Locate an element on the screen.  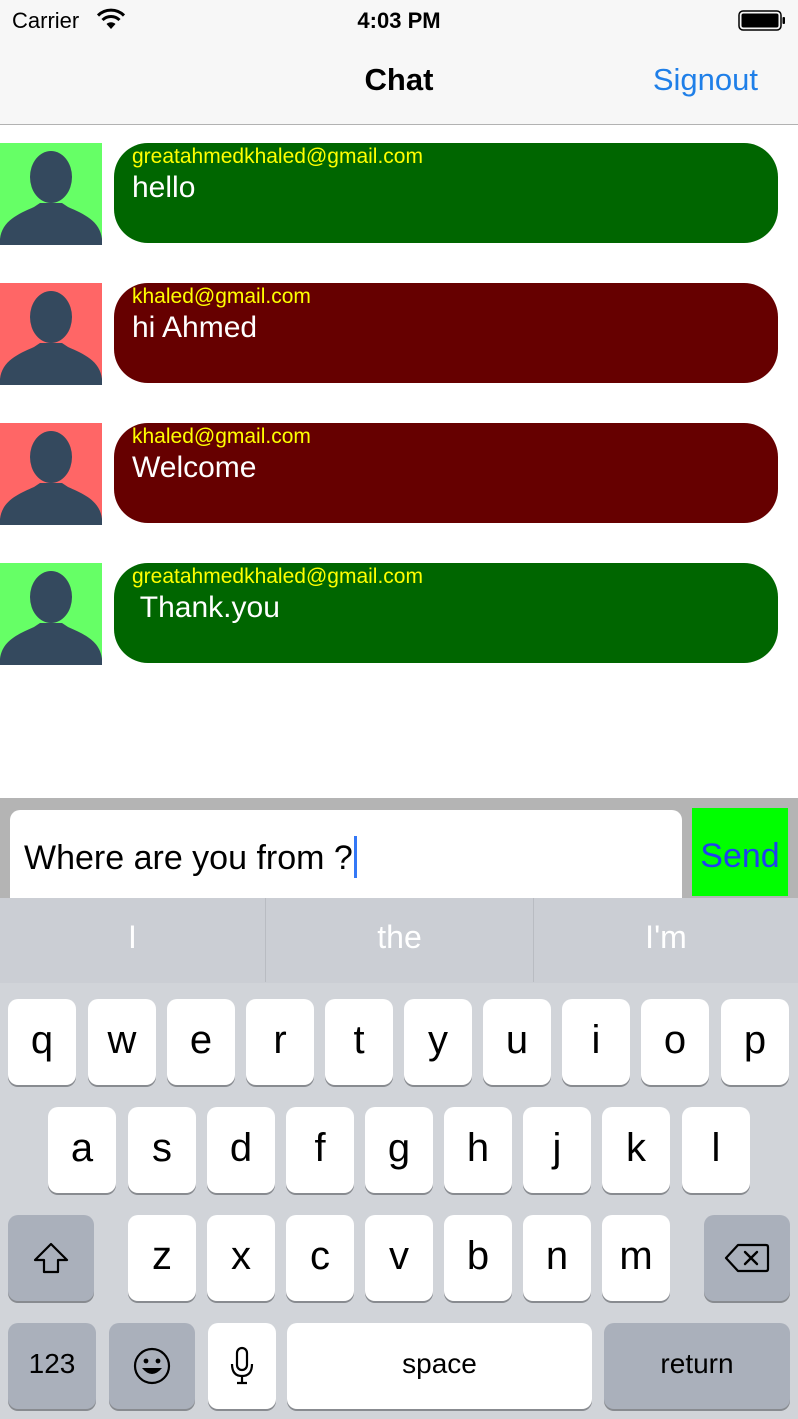
message-bubble: khaled@gmail.com hi Ahmed is located at coordinates (446, 333).